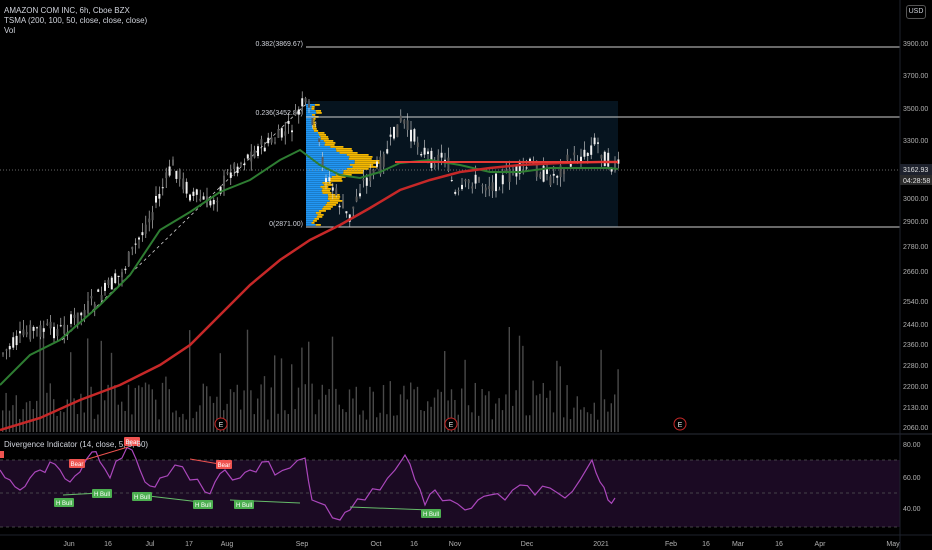  I want to click on fib-label-0382: 0.382(3869.67), so click(279, 44).